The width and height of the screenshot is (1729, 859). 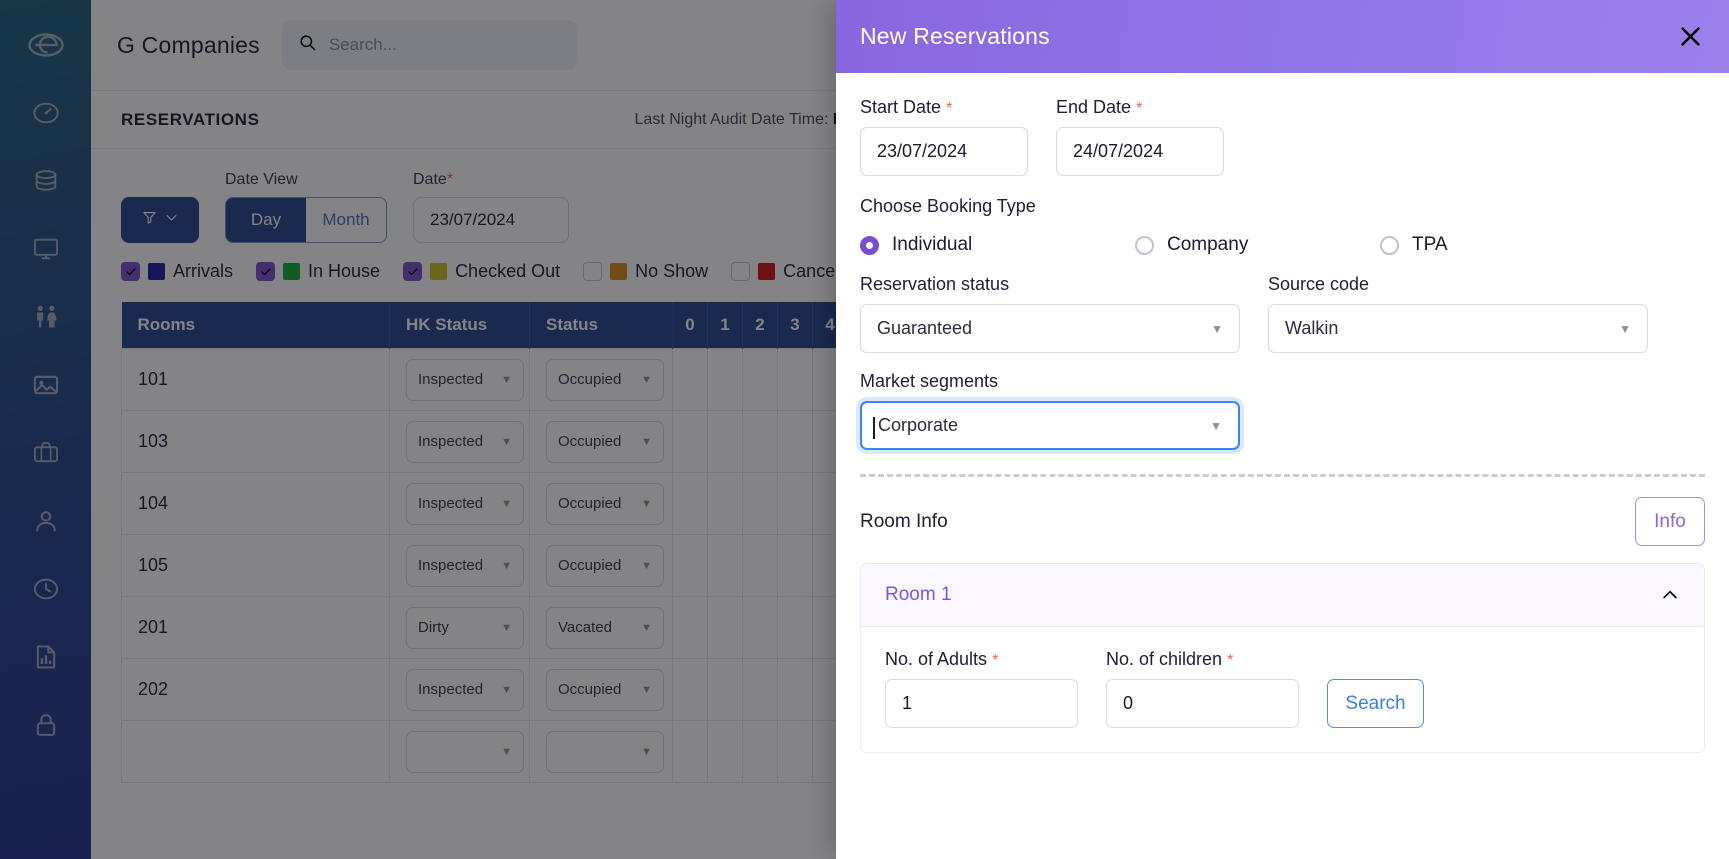 What do you see at coordinates (949, 108) in the screenshot?
I see `start-date-required-marker: *` at bounding box center [949, 108].